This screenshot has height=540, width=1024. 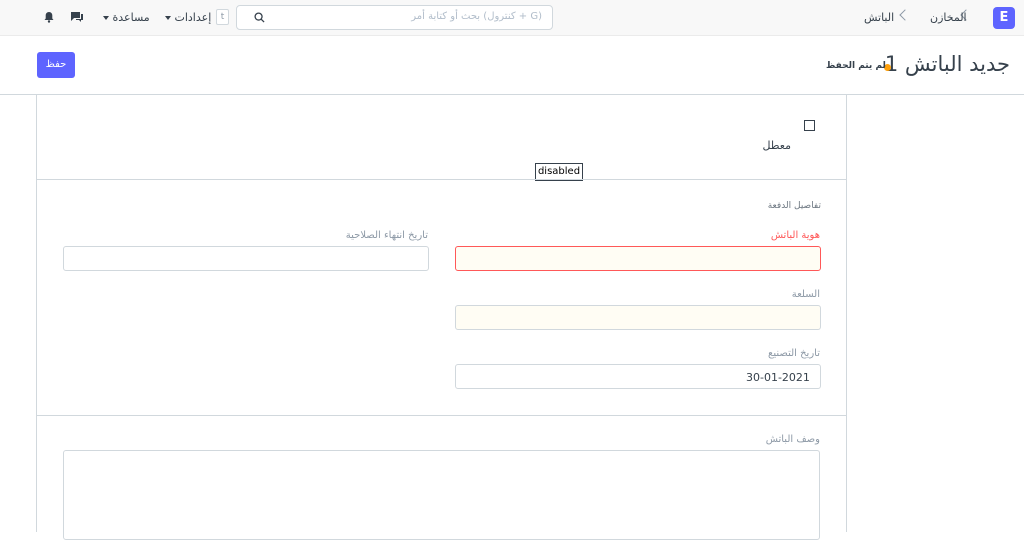 What do you see at coordinates (638, 376) in the screenshot?
I see `manufacturing-date-field: 30-01-2021` at bounding box center [638, 376].